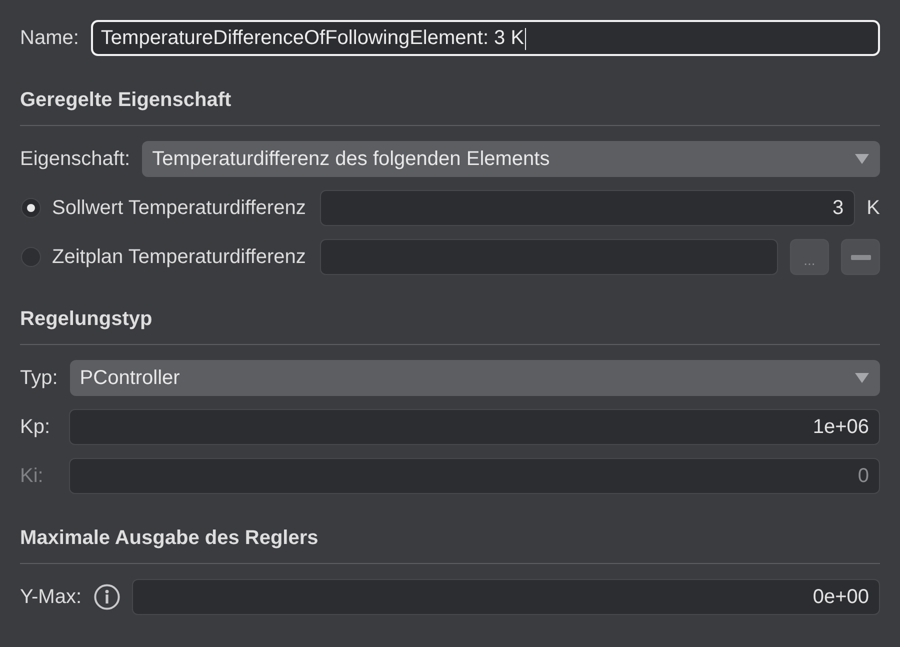  What do you see at coordinates (32, 476) in the screenshot?
I see `field-label: Ki:` at bounding box center [32, 476].